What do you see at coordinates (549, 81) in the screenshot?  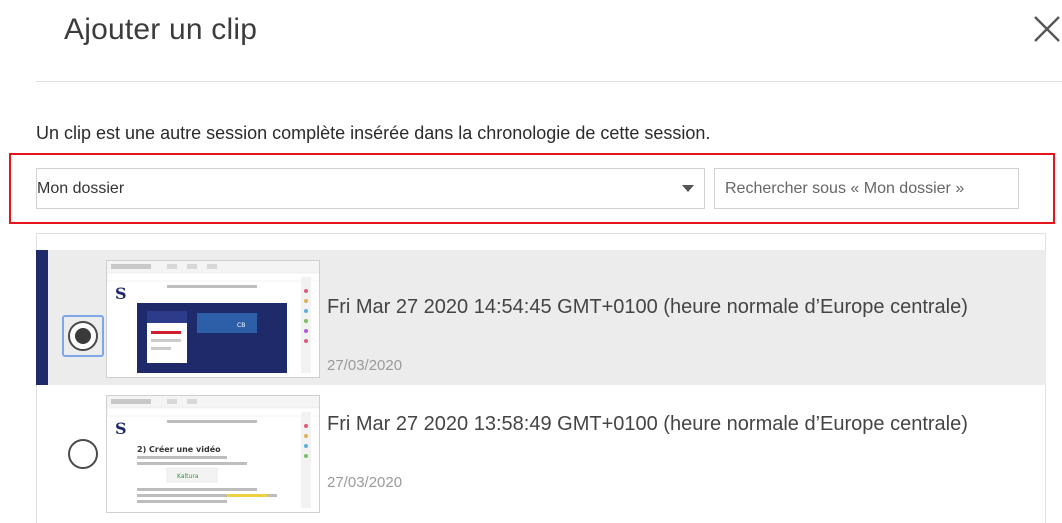 I see `header-divider` at bounding box center [549, 81].